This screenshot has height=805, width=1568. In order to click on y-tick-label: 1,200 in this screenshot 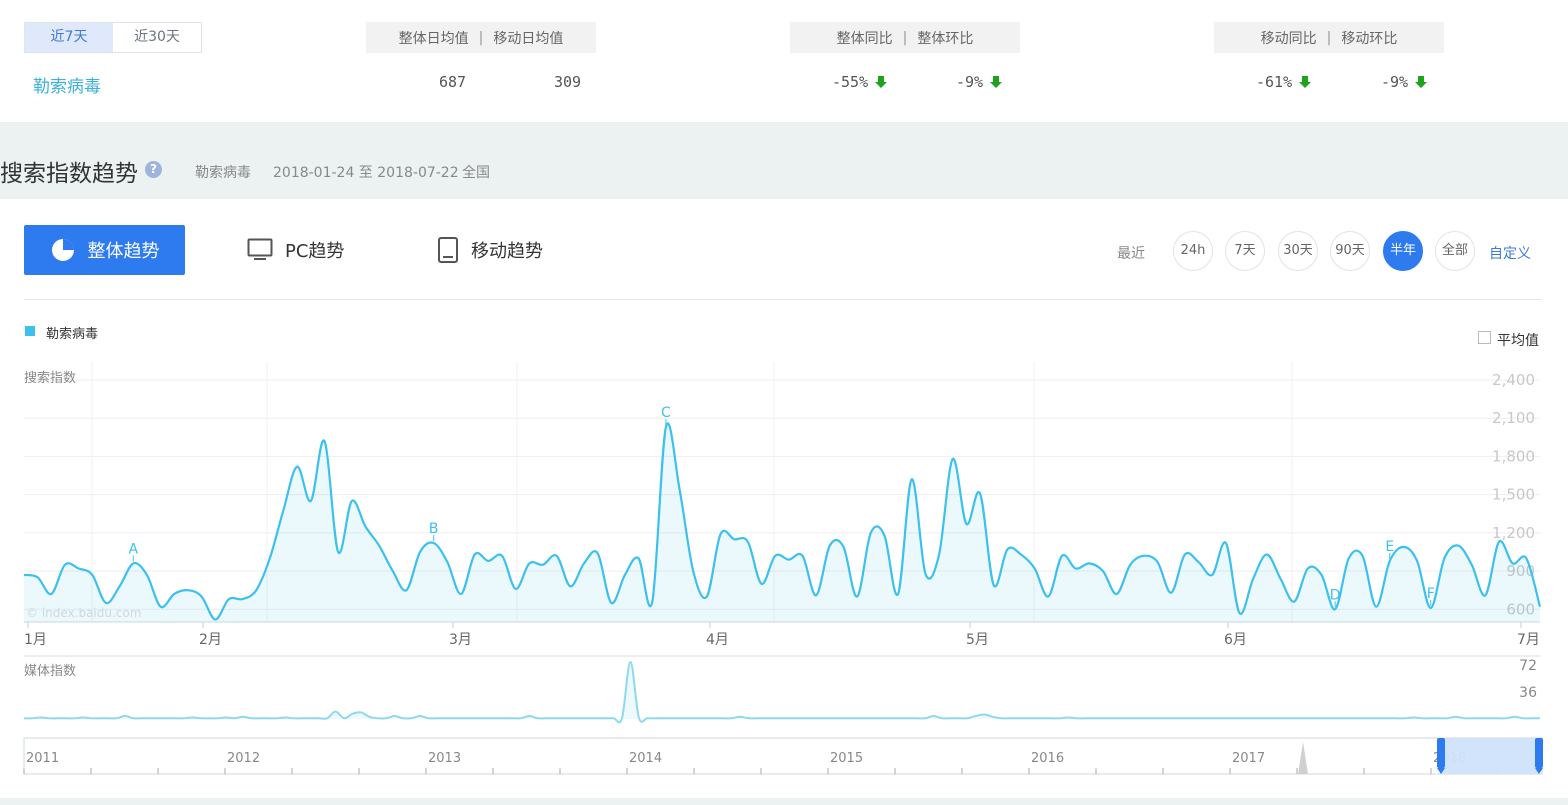, I will do `click(1513, 533)`.